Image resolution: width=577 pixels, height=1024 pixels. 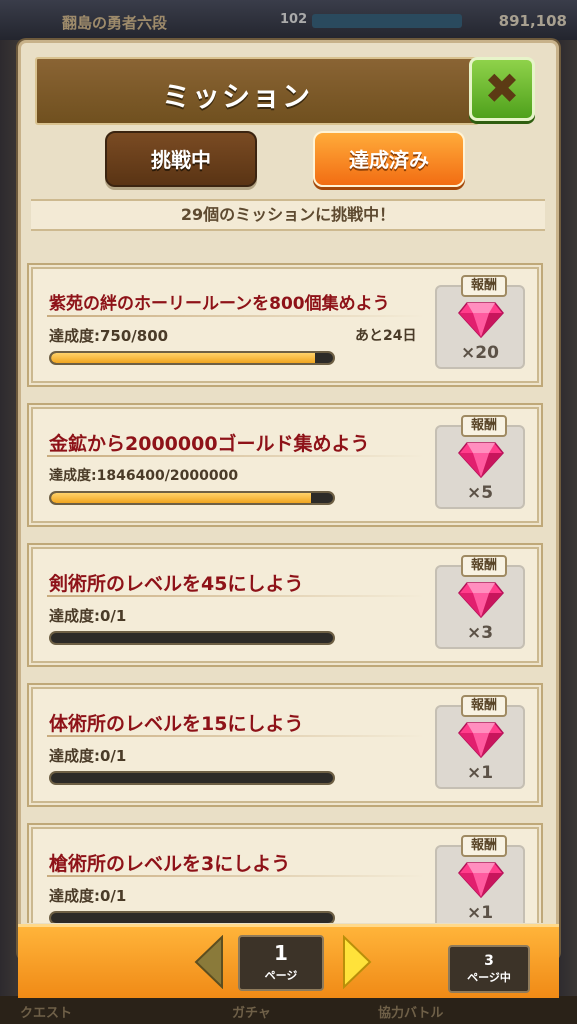 I want to click on reward-box: 報酬 ×20, so click(x=480, y=322).